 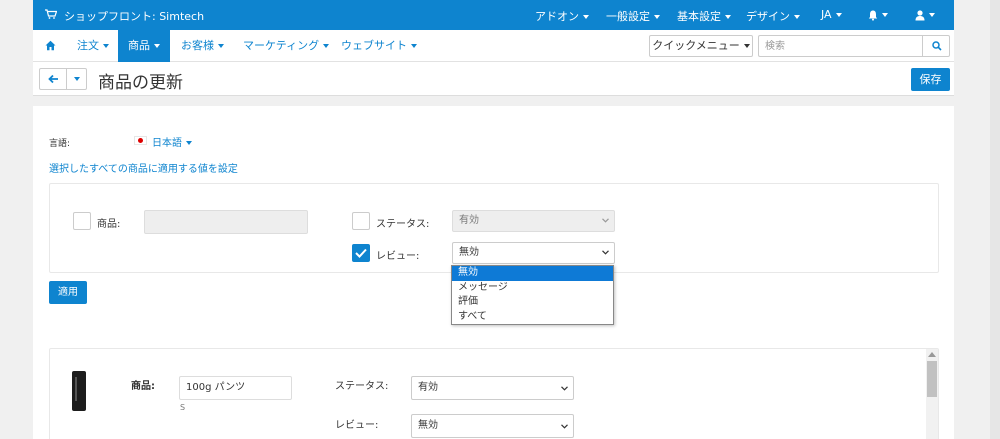 I want to click on quick-menu-button: クイックメニュー, so click(x=701, y=46).